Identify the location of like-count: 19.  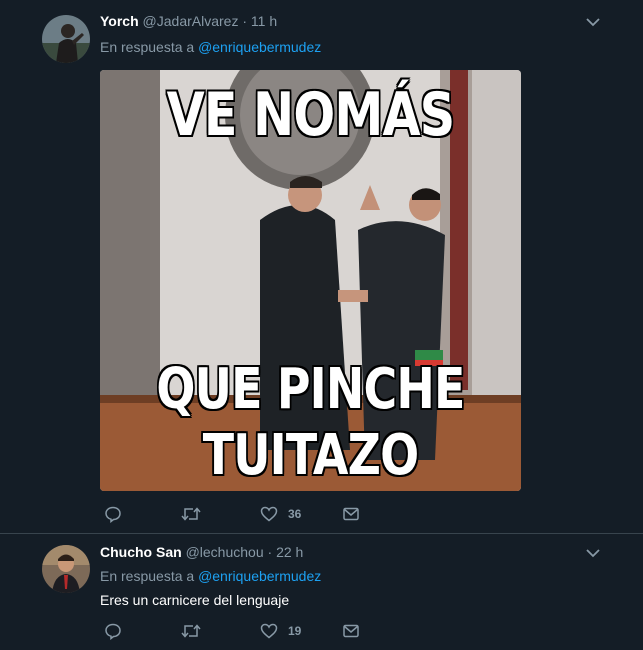
(295, 631).